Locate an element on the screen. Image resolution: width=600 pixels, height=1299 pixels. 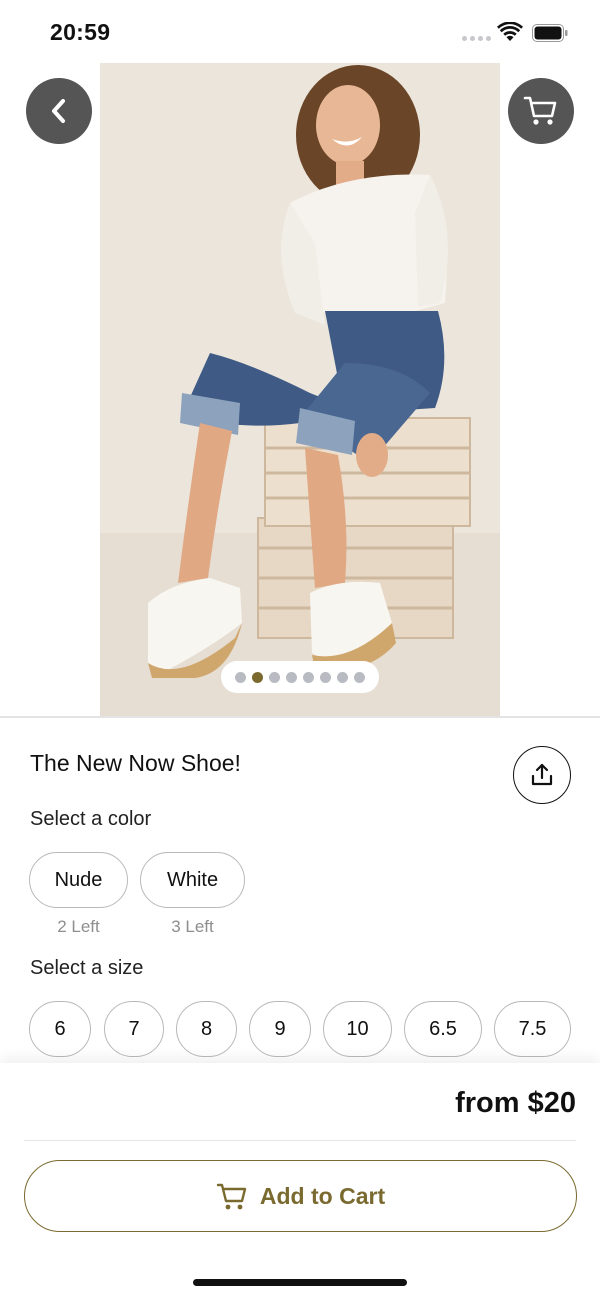
battery-icon is located at coordinates (550, 33).